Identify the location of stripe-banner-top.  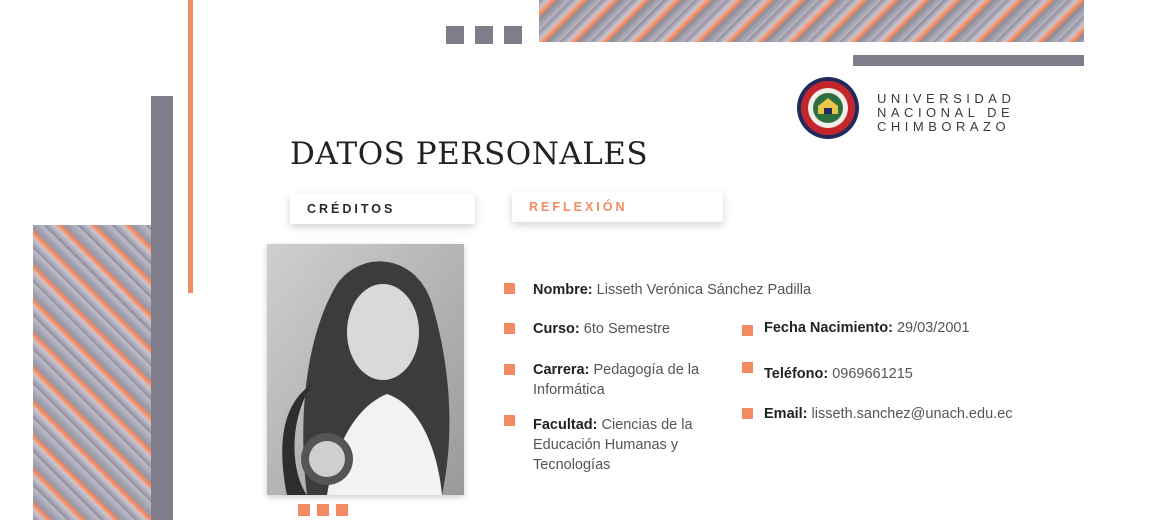
(811, 21).